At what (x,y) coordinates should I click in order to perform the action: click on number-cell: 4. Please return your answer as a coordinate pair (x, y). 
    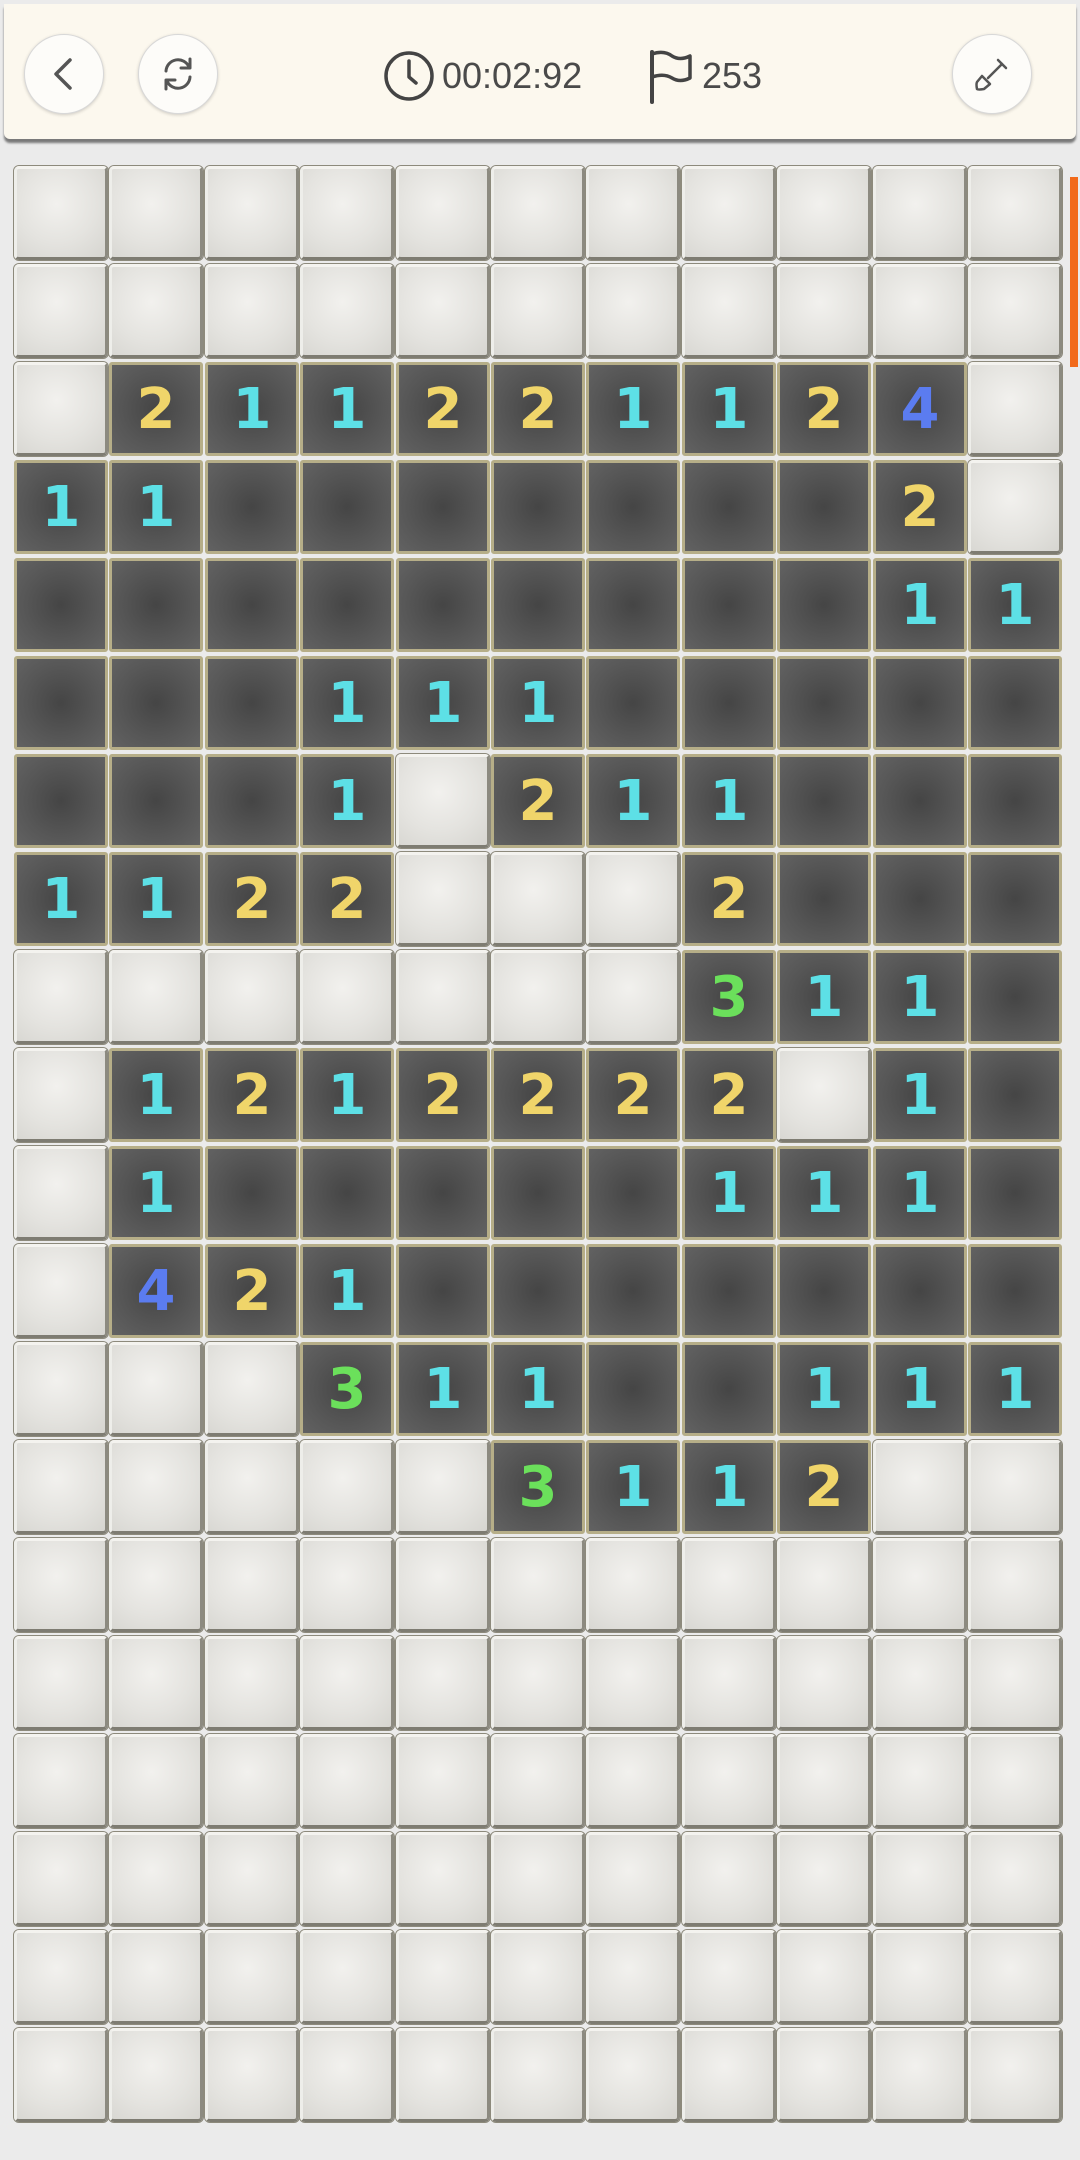
    Looking at the image, I should click on (156, 1291).